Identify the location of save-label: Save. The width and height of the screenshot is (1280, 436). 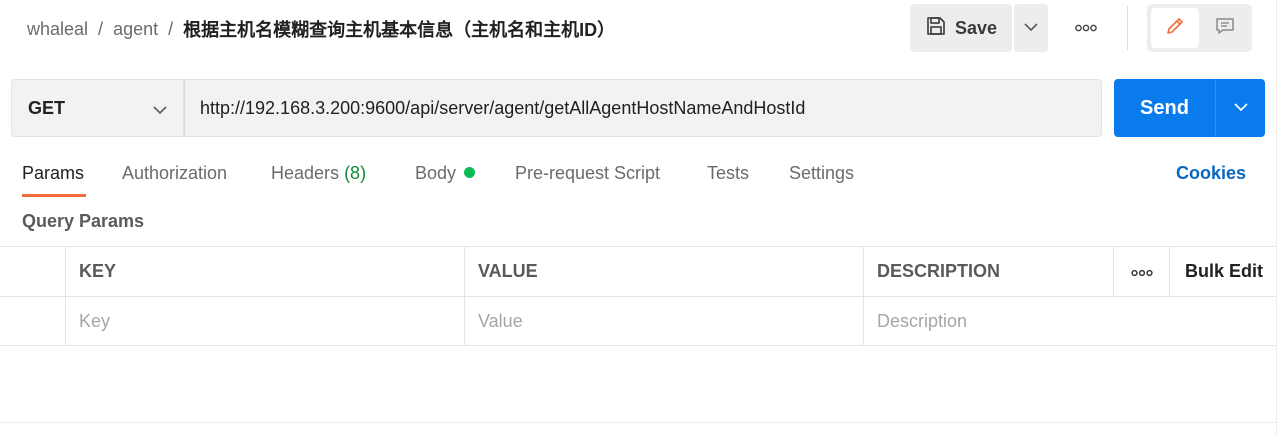
(976, 27).